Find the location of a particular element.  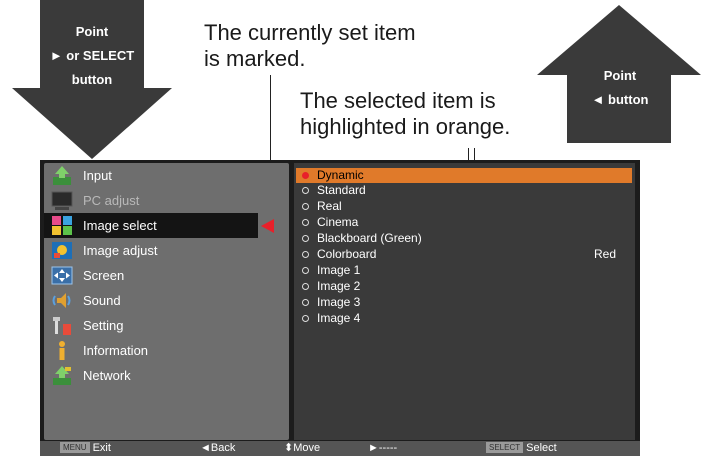

footer-back: ◄Back is located at coordinates (218, 448).